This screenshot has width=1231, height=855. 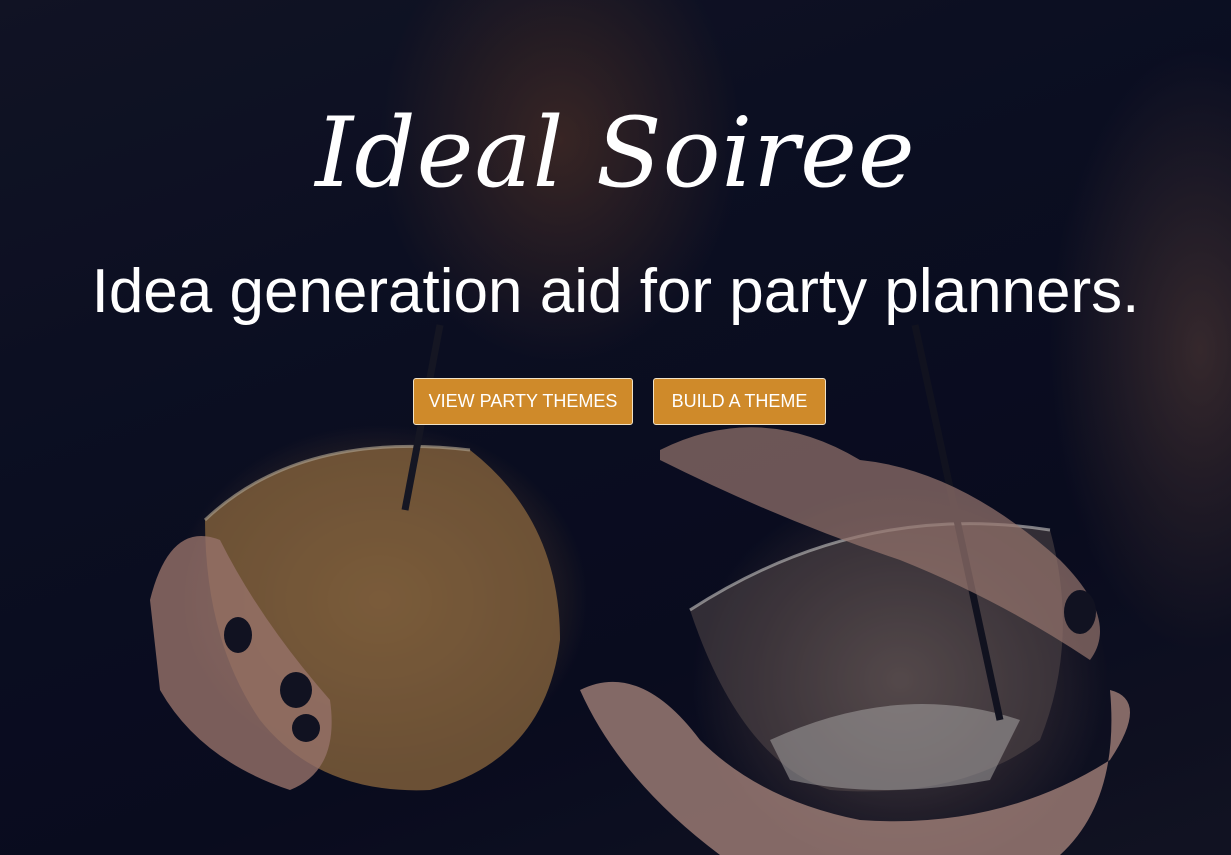 I want to click on tagline: Idea generation aid for party planners., so click(x=615, y=291).